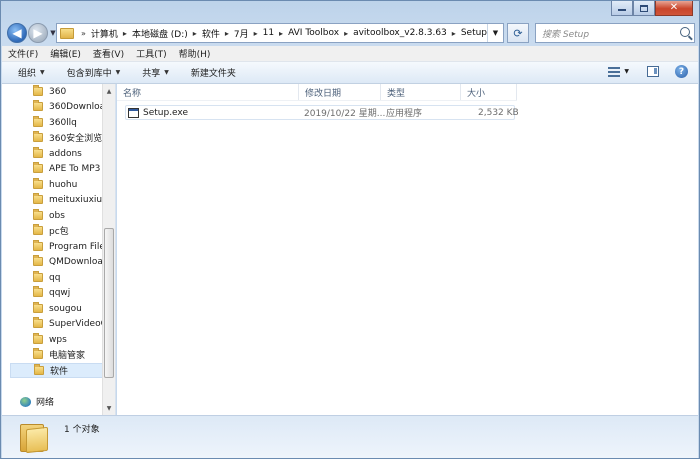 The width and height of the screenshot is (700, 459). Describe the element at coordinates (82, 430) in the screenshot. I see `item-count: 1 个对象` at that location.